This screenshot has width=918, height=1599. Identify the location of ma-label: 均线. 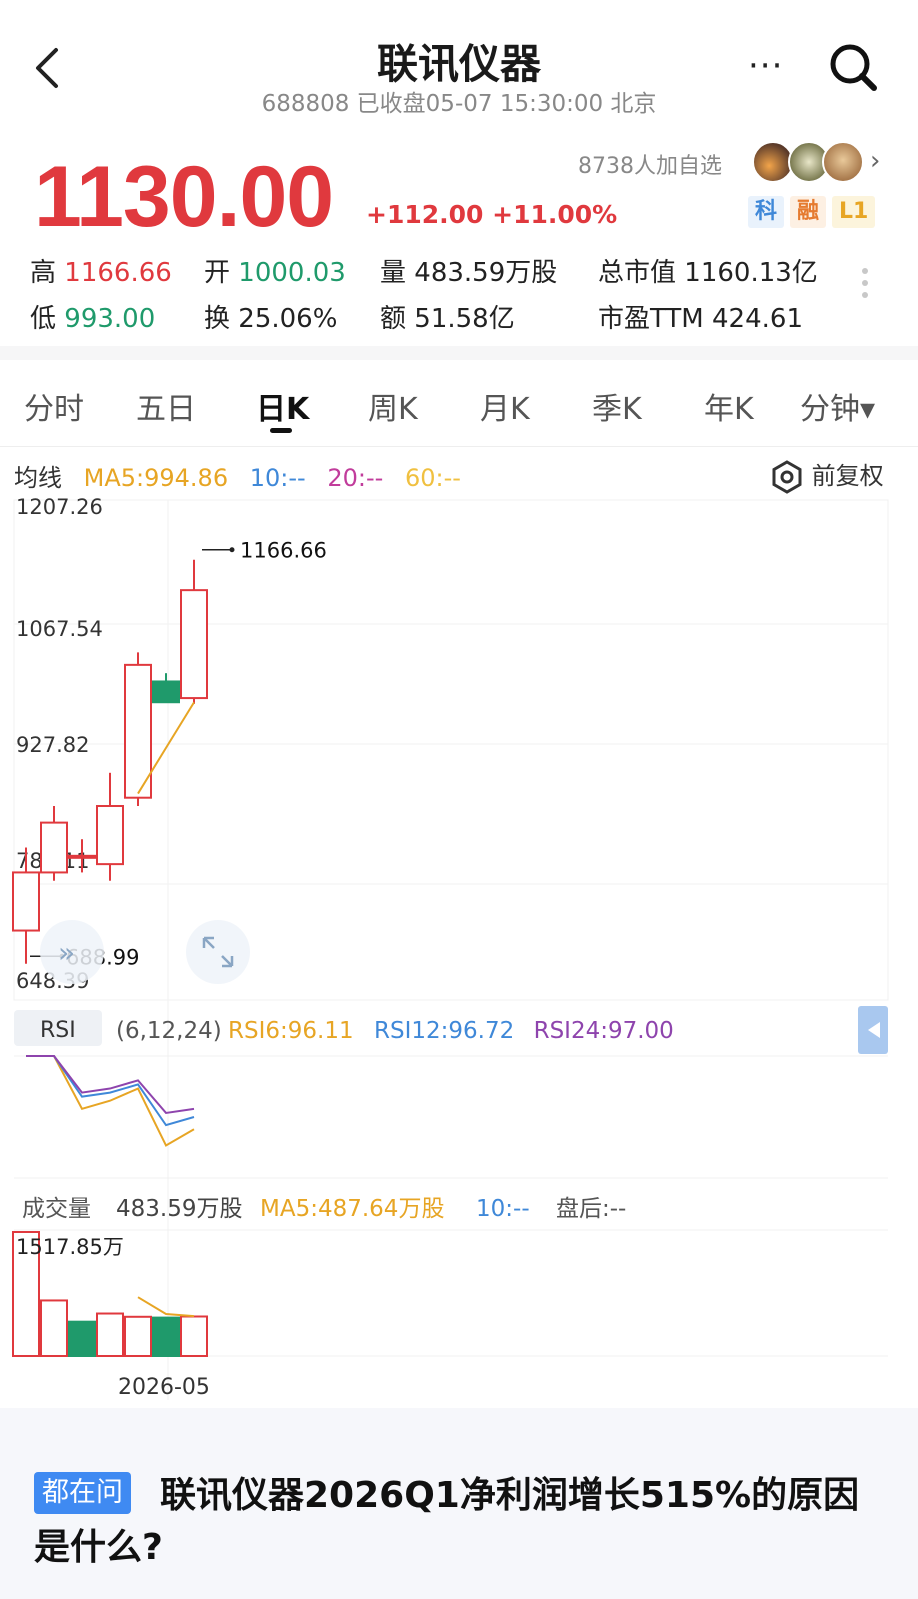
(38, 478).